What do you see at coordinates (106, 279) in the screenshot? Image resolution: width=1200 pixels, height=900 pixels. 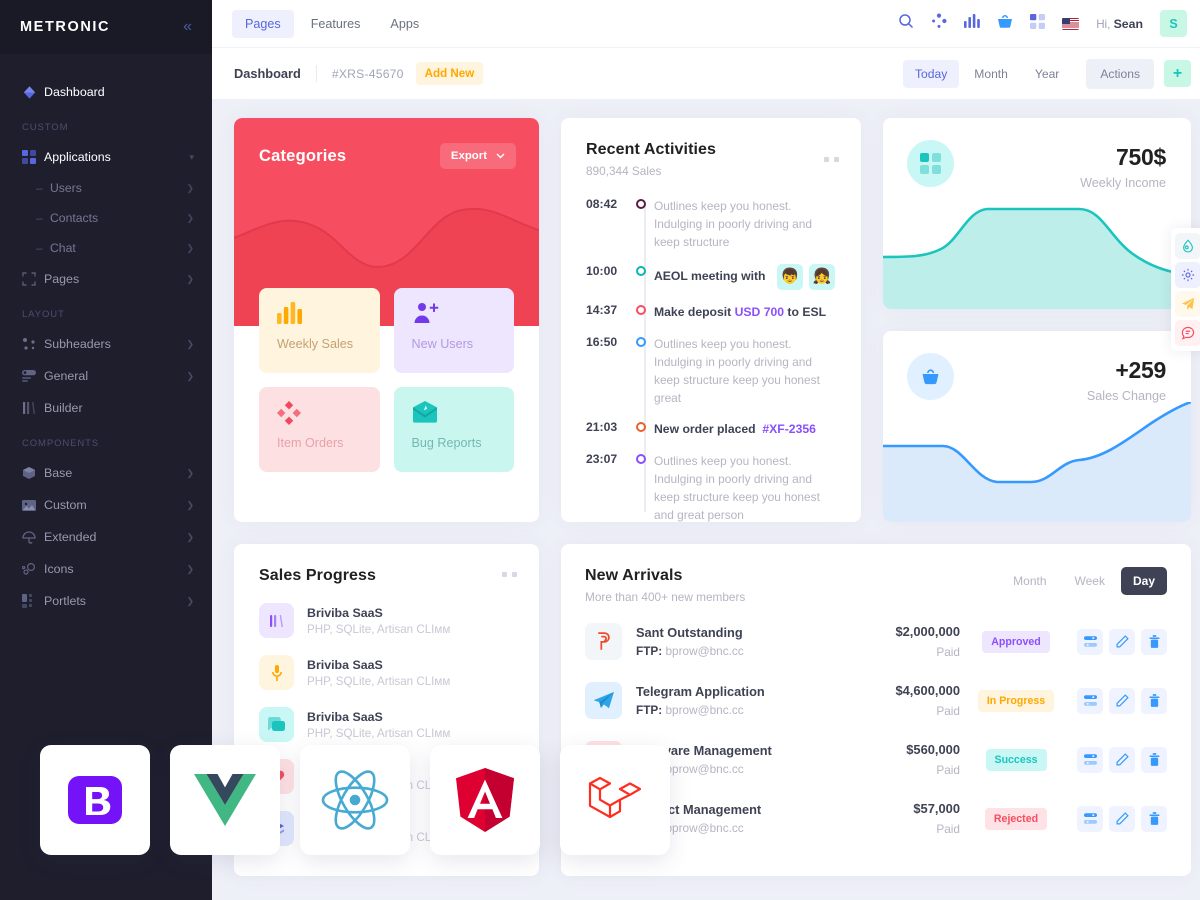 I see `sidebar-item-pages: Pages ❯` at bounding box center [106, 279].